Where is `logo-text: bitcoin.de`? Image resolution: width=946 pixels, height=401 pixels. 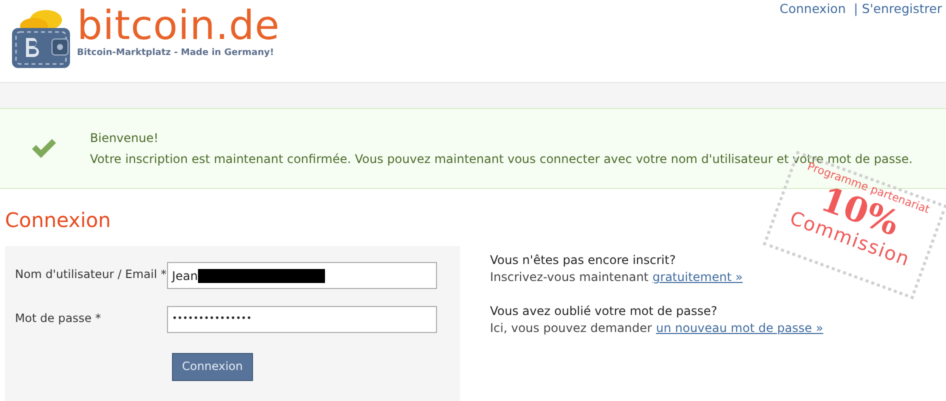 logo-text: bitcoin.de is located at coordinates (178, 26).